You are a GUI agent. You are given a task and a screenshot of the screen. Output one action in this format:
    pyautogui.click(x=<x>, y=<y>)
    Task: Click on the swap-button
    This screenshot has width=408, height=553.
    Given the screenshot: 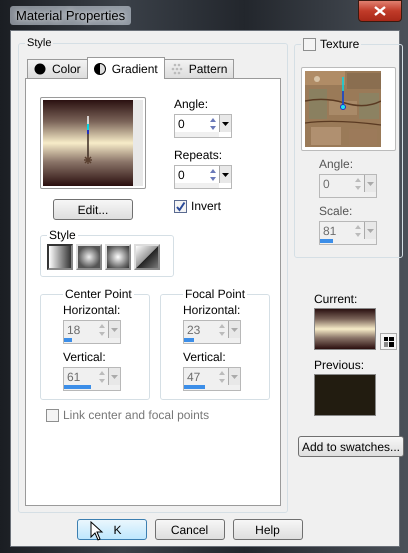 What is the action you would take?
    pyautogui.click(x=388, y=341)
    